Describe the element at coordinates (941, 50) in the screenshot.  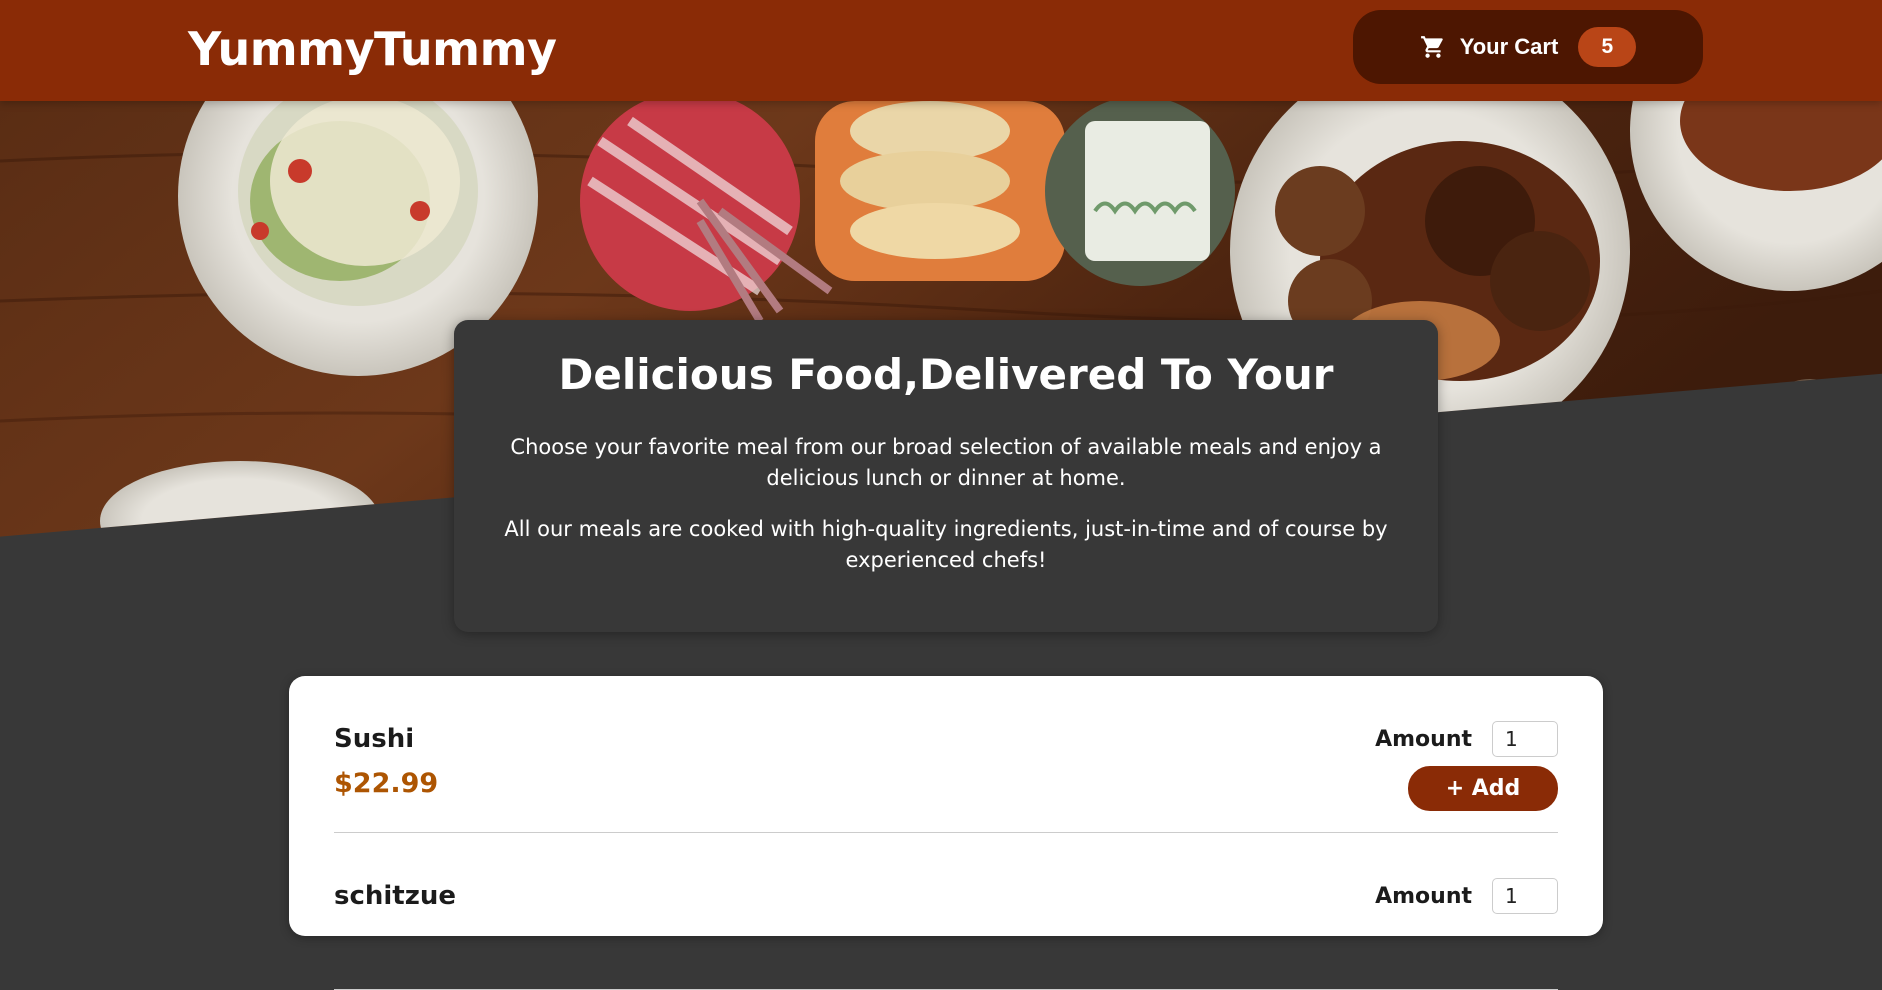
I see `app-header: YummyTummy Your Cart 5` at that location.